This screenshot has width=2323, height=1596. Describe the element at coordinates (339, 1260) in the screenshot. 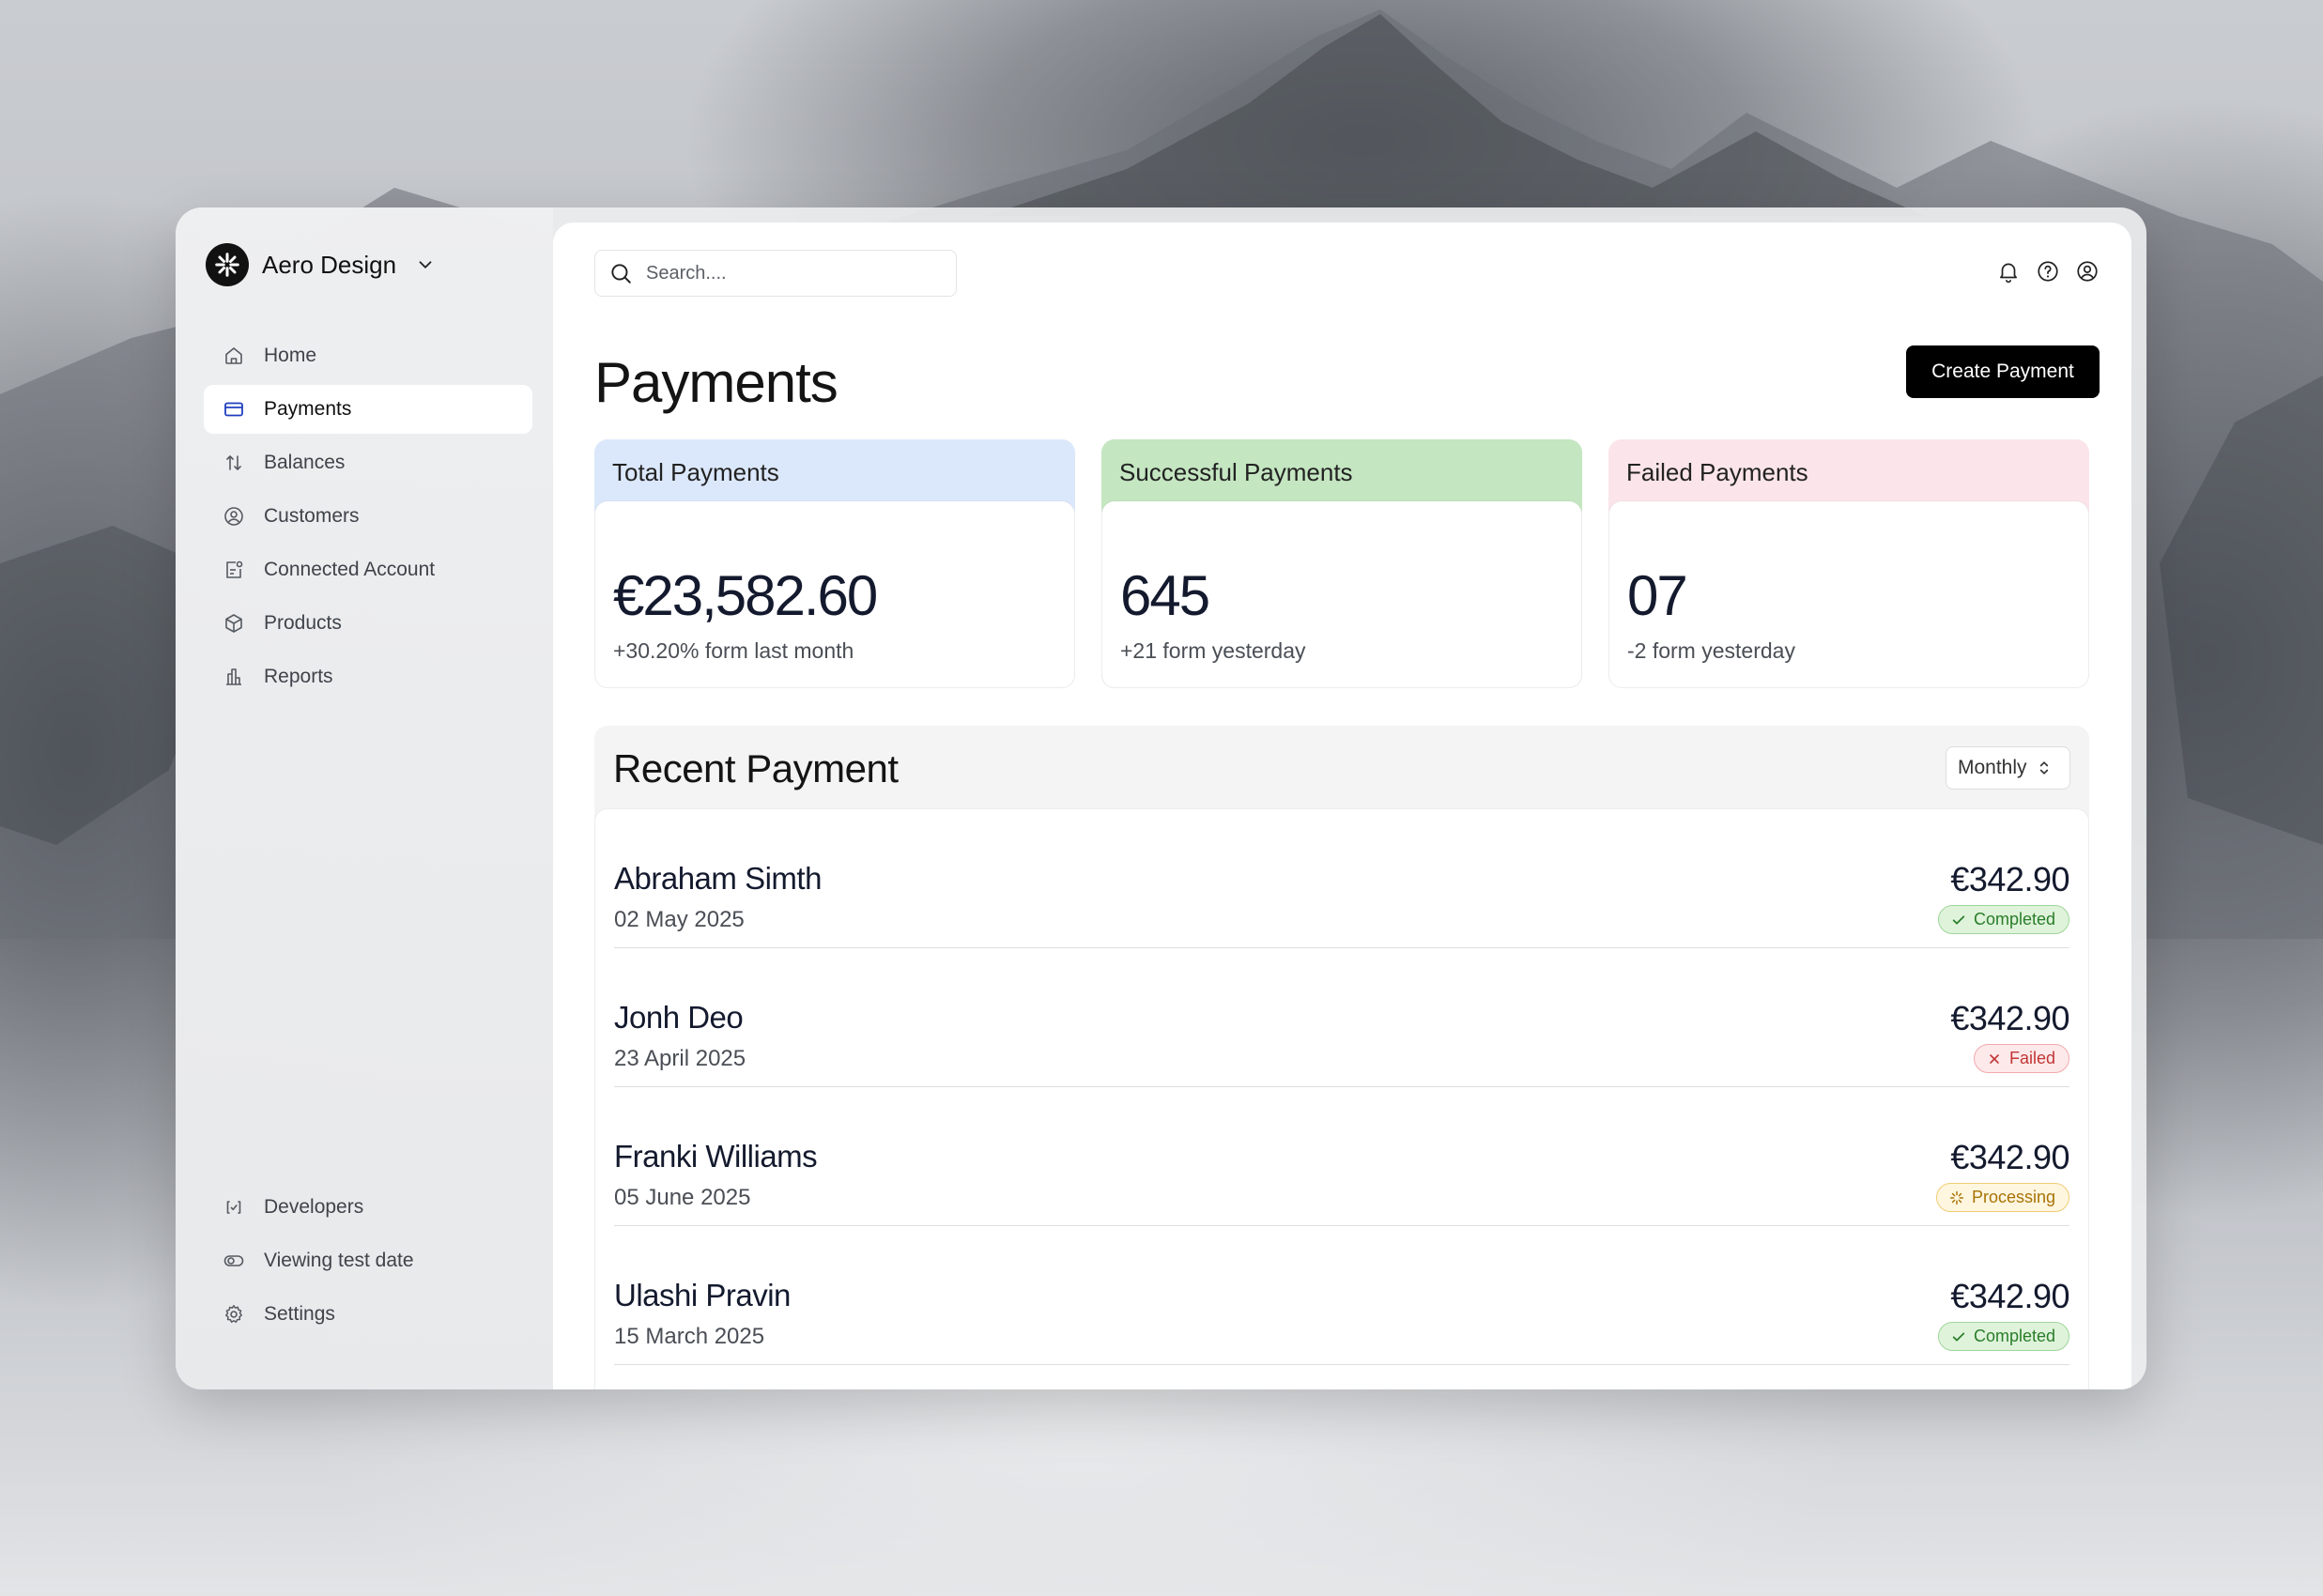

I see `sidebar-item-label: Viewing test date` at that location.